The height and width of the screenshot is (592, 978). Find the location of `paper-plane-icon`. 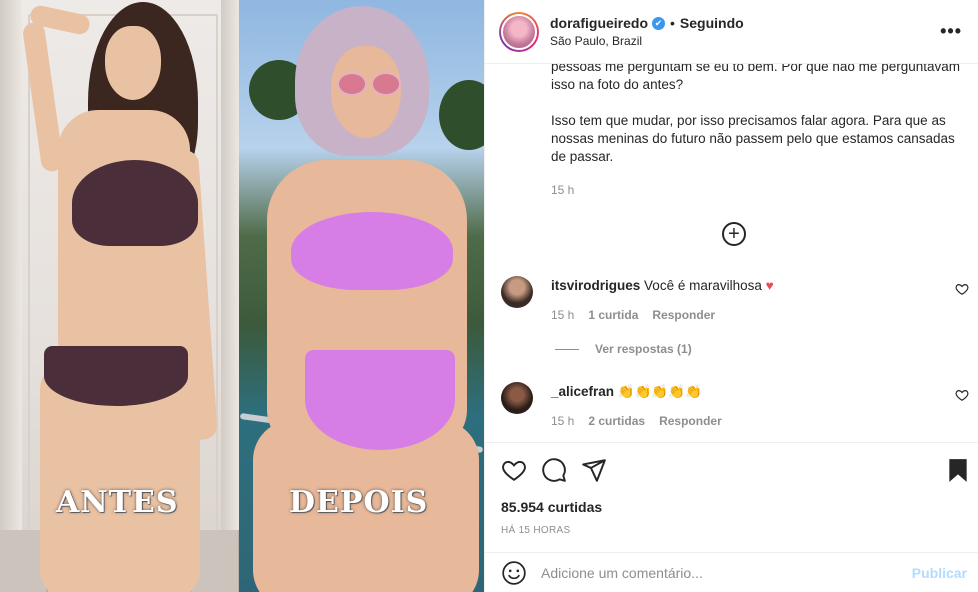

paper-plane-icon is located at coordinates (594, 470).